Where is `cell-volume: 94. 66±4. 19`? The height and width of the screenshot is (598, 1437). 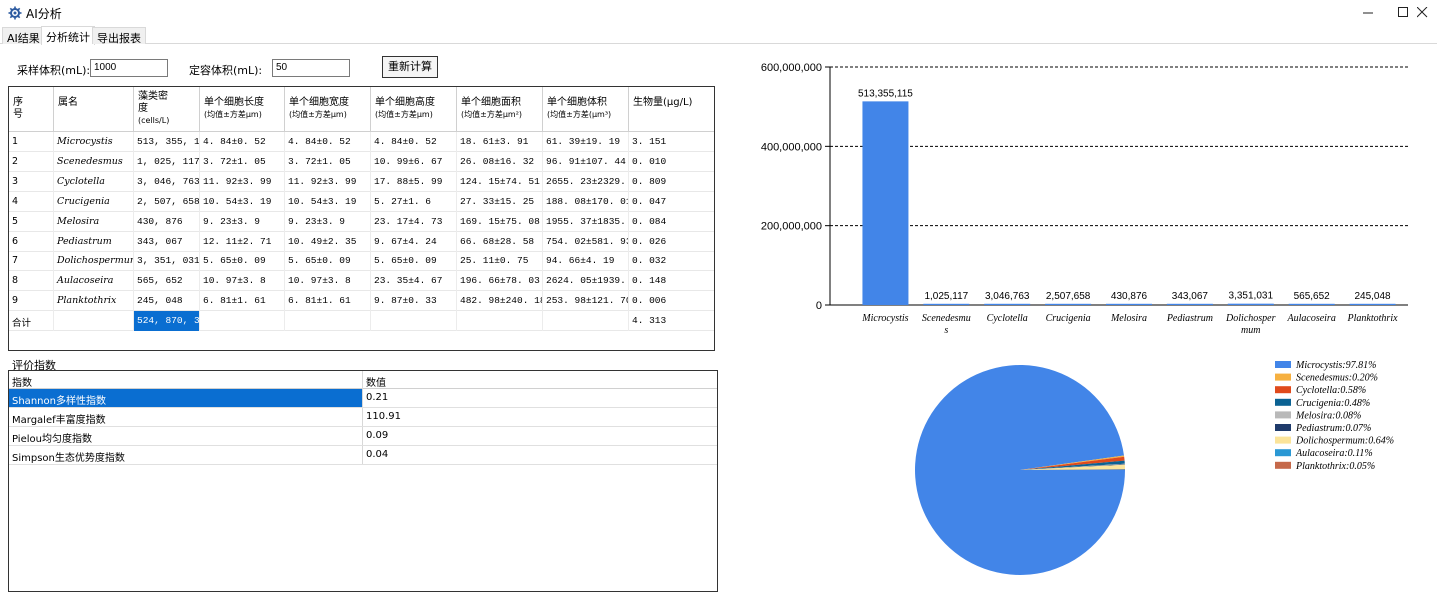
cell-volume: 94. 66±4. 19 is located at coordinates (586, 261).